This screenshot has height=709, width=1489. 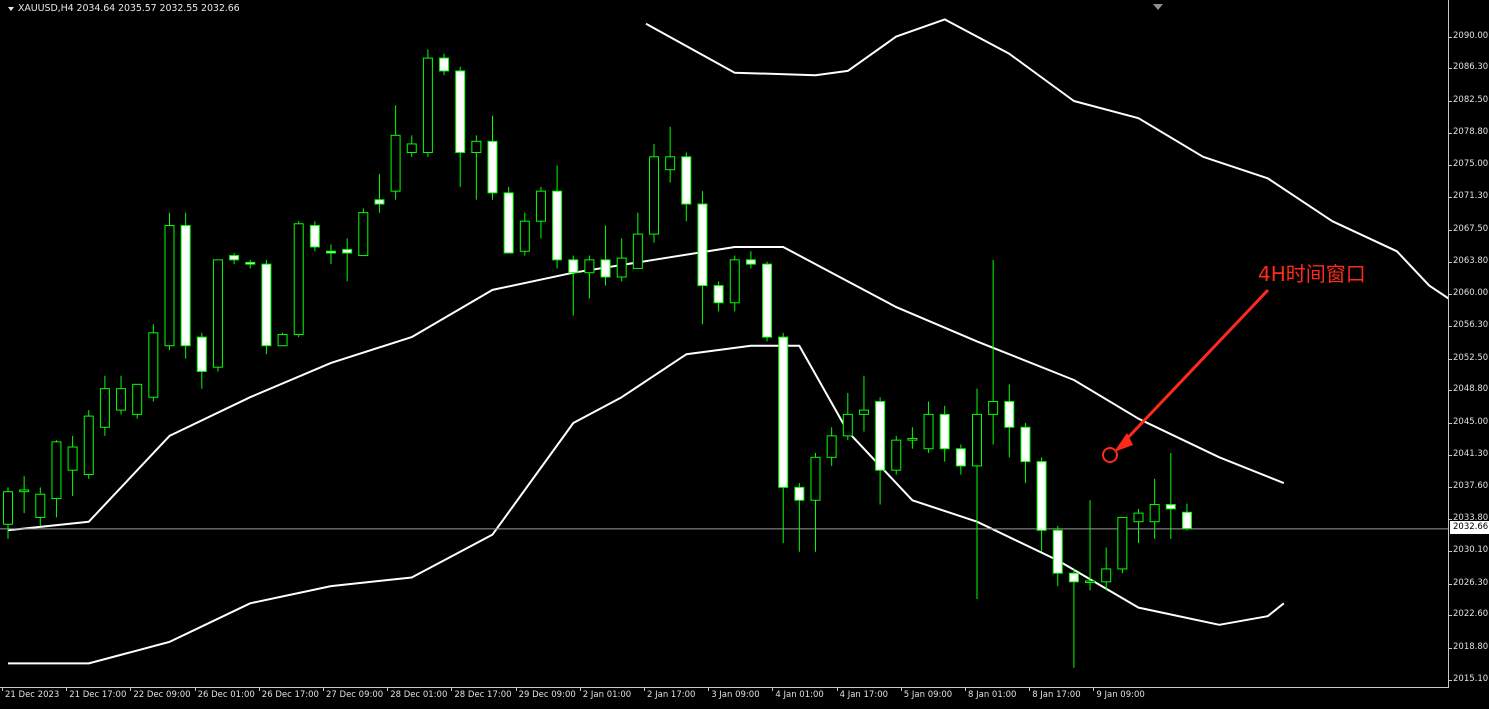 What do you see at coordinates (992, 695) in the screenshot?
I see `time-tick-label: 8 Jan 01:00` at bounding box center [992, 695].